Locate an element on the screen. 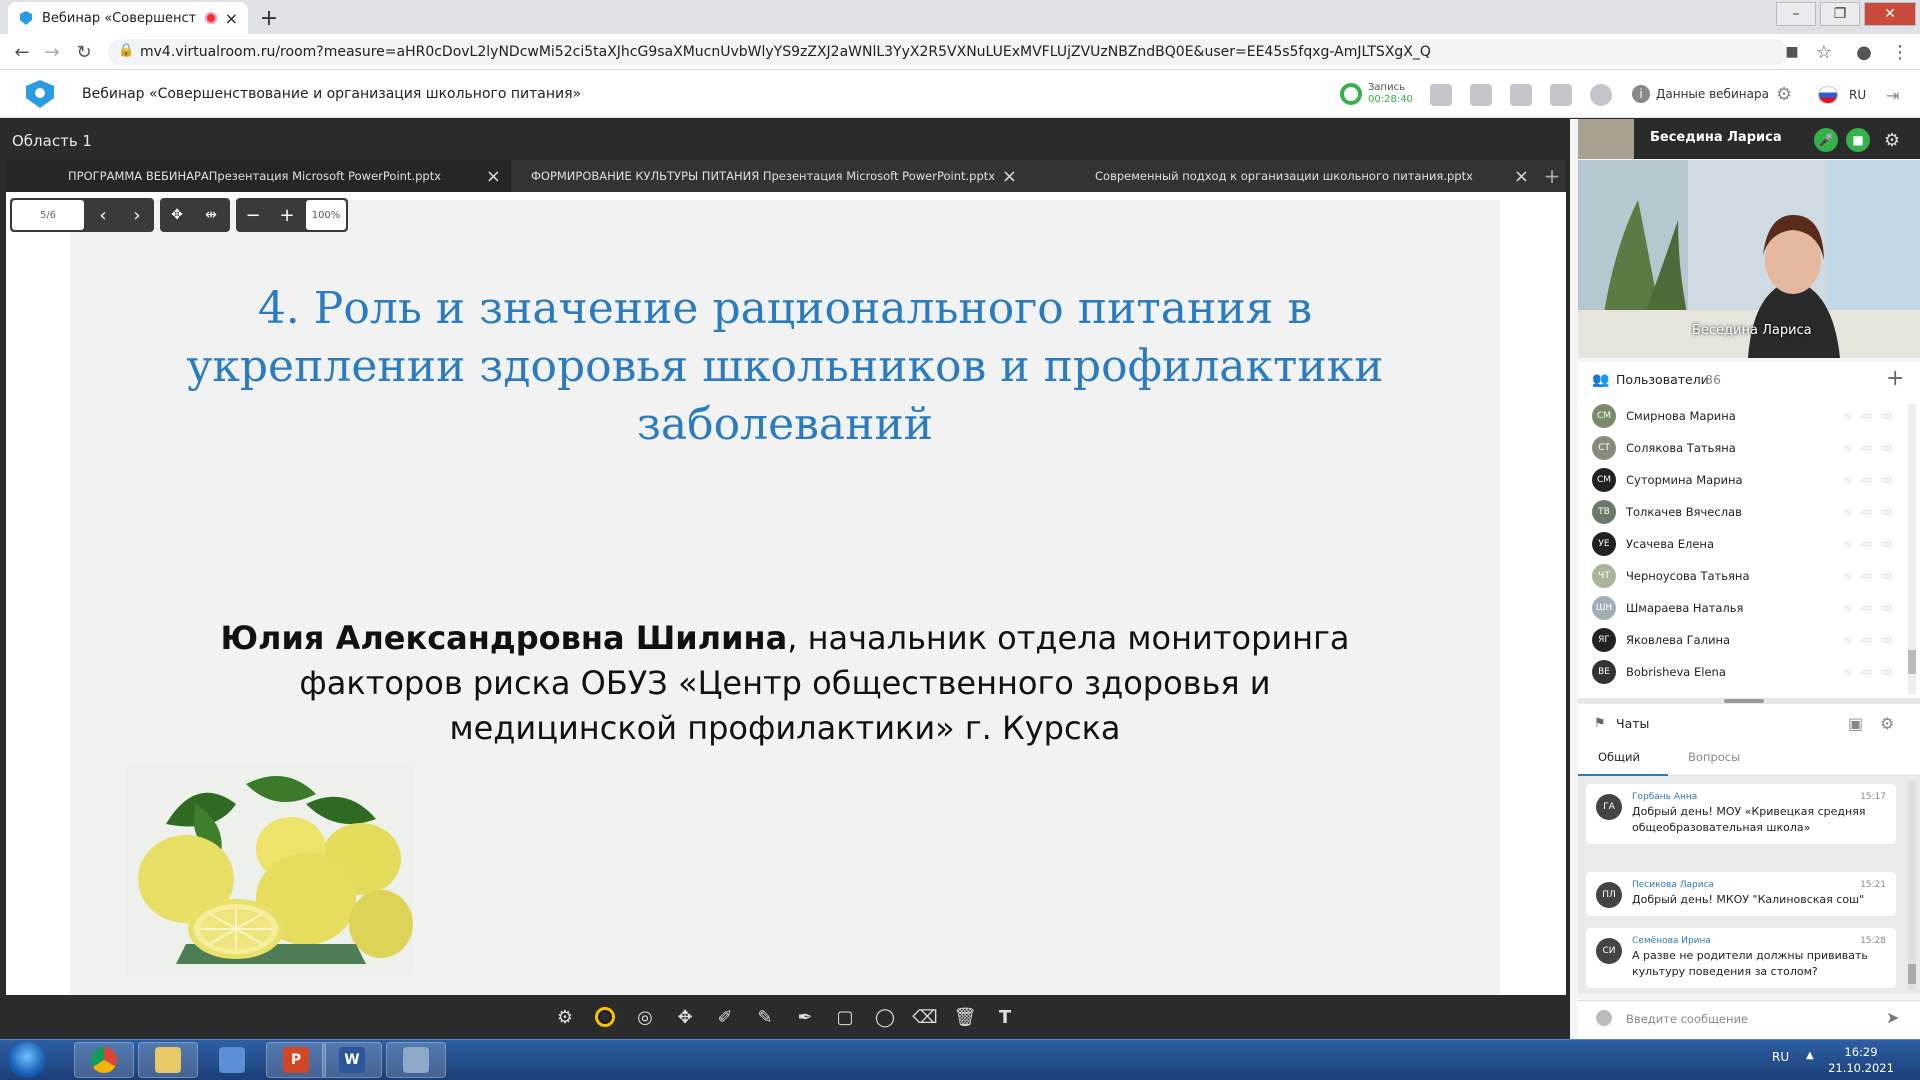 This screenshot has width=1920, height=1080. taskbar-paint is located at coordinates (416, 1060).